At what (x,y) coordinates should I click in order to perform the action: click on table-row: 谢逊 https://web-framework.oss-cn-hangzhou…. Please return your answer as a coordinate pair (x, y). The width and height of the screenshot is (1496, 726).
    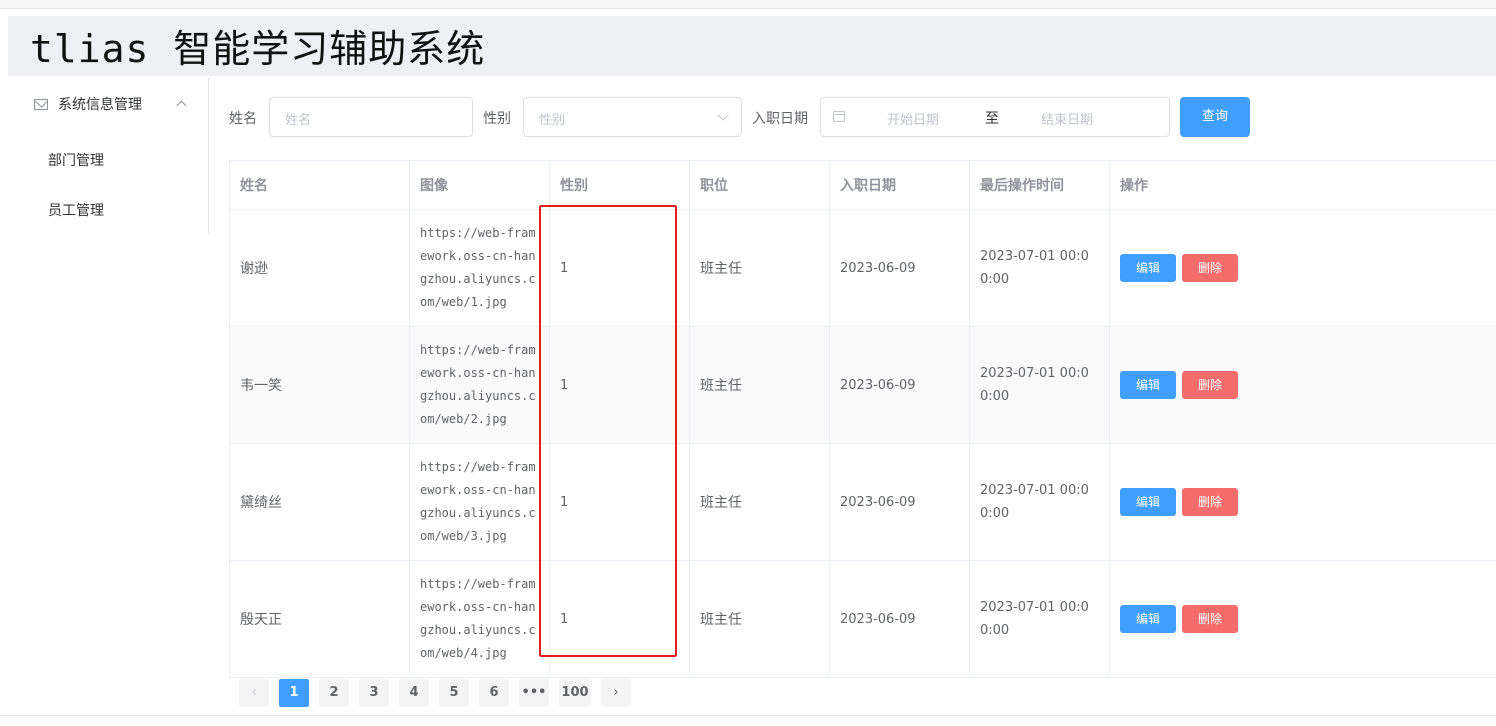
    Looking at the image, I should click on (862, 268).